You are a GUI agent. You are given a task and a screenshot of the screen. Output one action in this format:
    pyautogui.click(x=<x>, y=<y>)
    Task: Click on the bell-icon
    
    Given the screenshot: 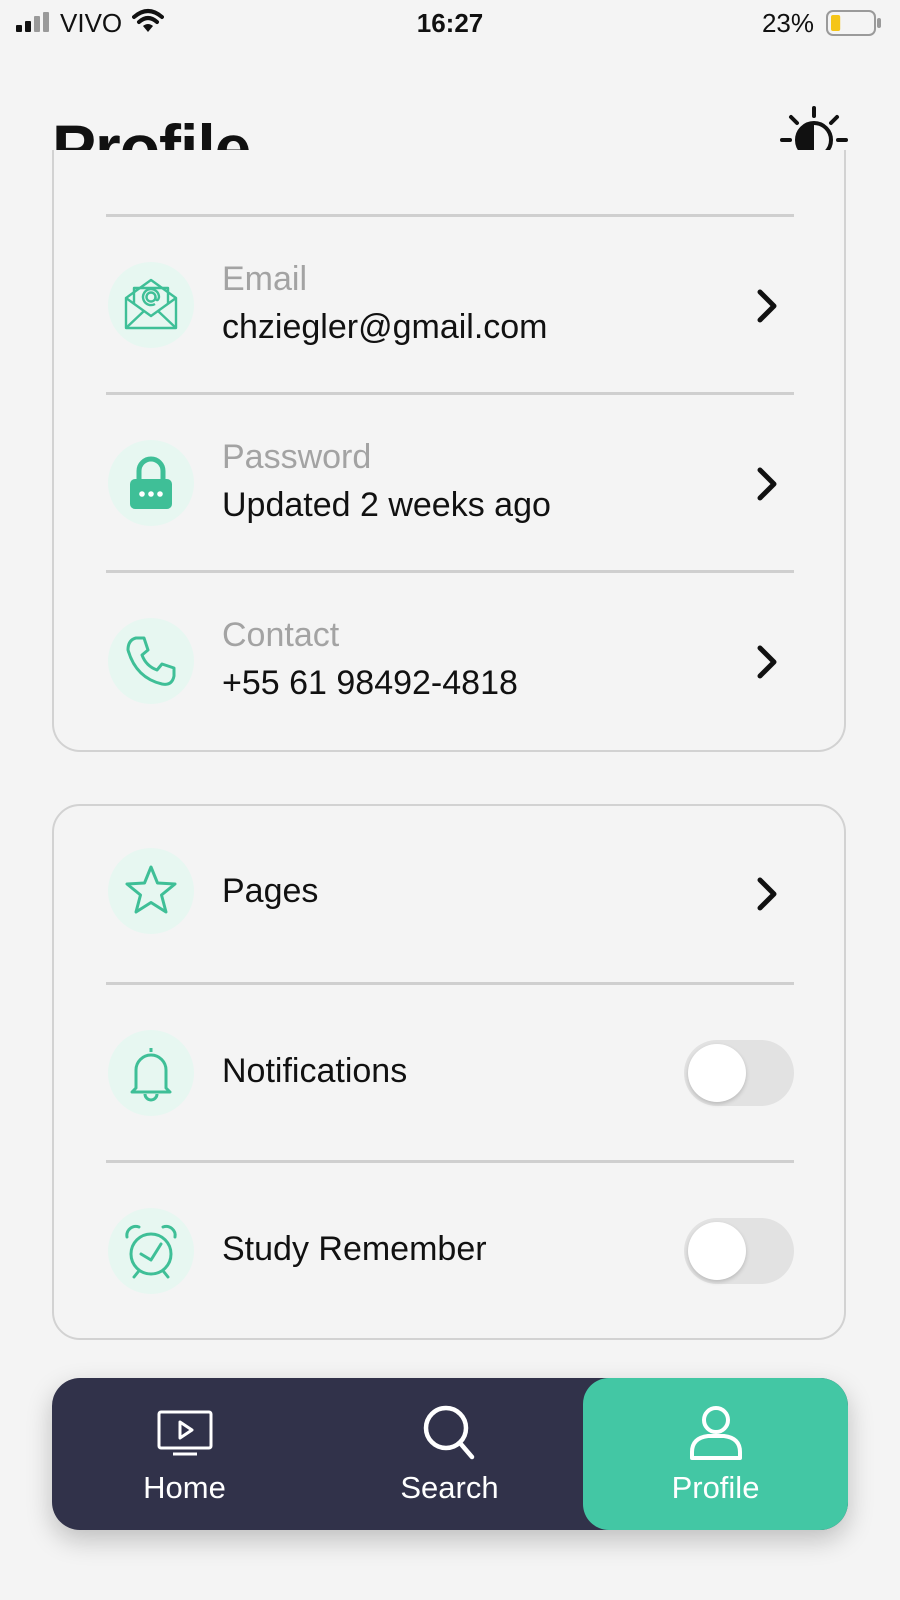 What is the action you would take?
    pyautogui.click(x=151, y=1075)
    